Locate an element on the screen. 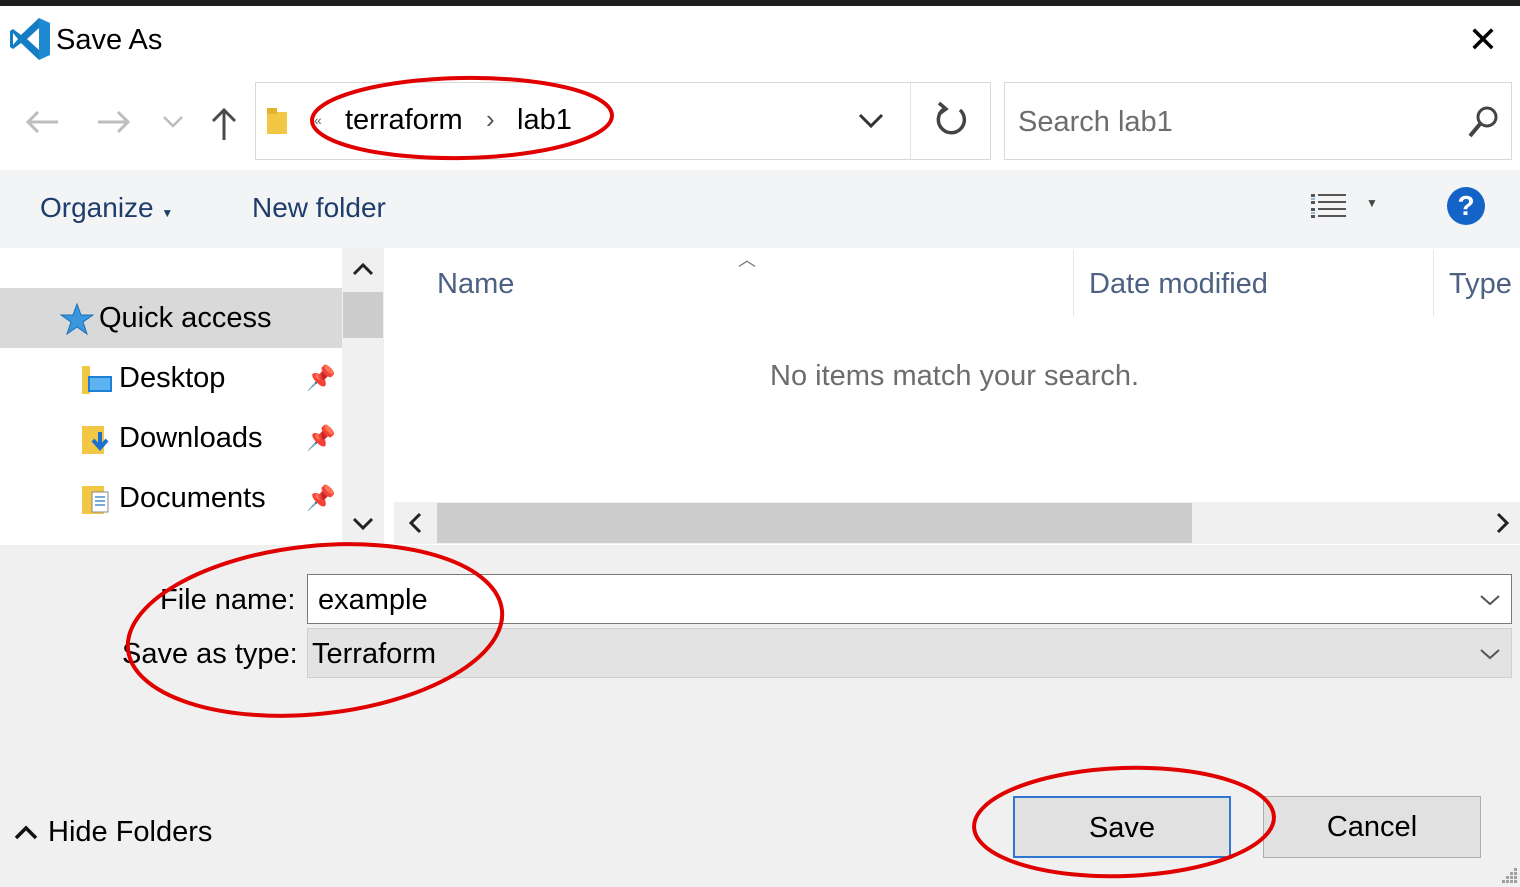 The height and width of the screenshot is (887, 1520). title-bar is located at coordinates (760, 41).